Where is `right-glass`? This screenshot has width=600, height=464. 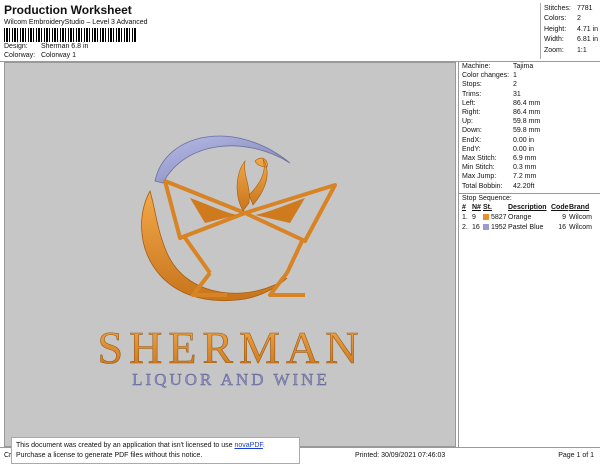
right-glass is located at coordinates (290, 240).